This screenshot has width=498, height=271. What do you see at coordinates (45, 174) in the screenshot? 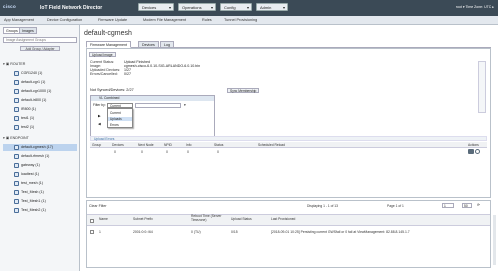
I see `sidebar-item-endpoint: loadtest (1)` at bounding box center [45, 174].